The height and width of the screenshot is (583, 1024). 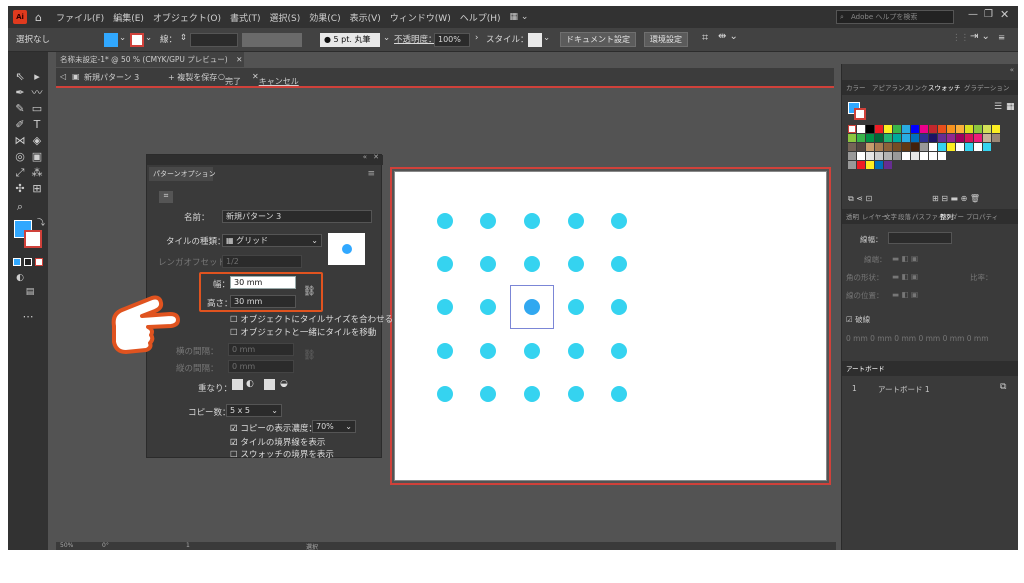 I want to click on menu-object: オブジェクト(O), so click(x=187, y=17).